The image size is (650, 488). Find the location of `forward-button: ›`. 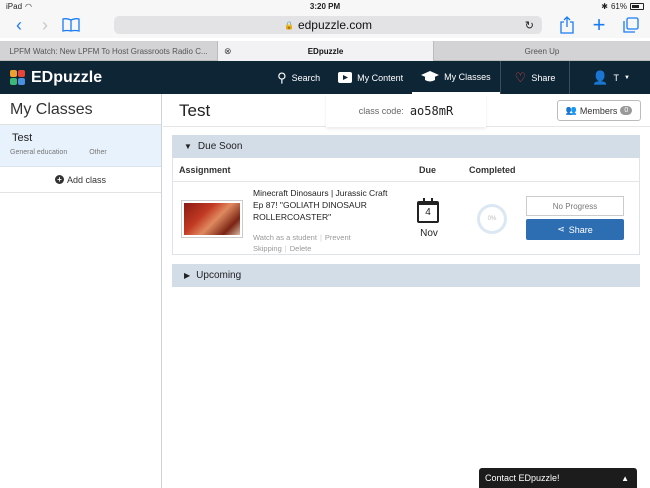

forward-button: › is located at coordinates (45, 25).